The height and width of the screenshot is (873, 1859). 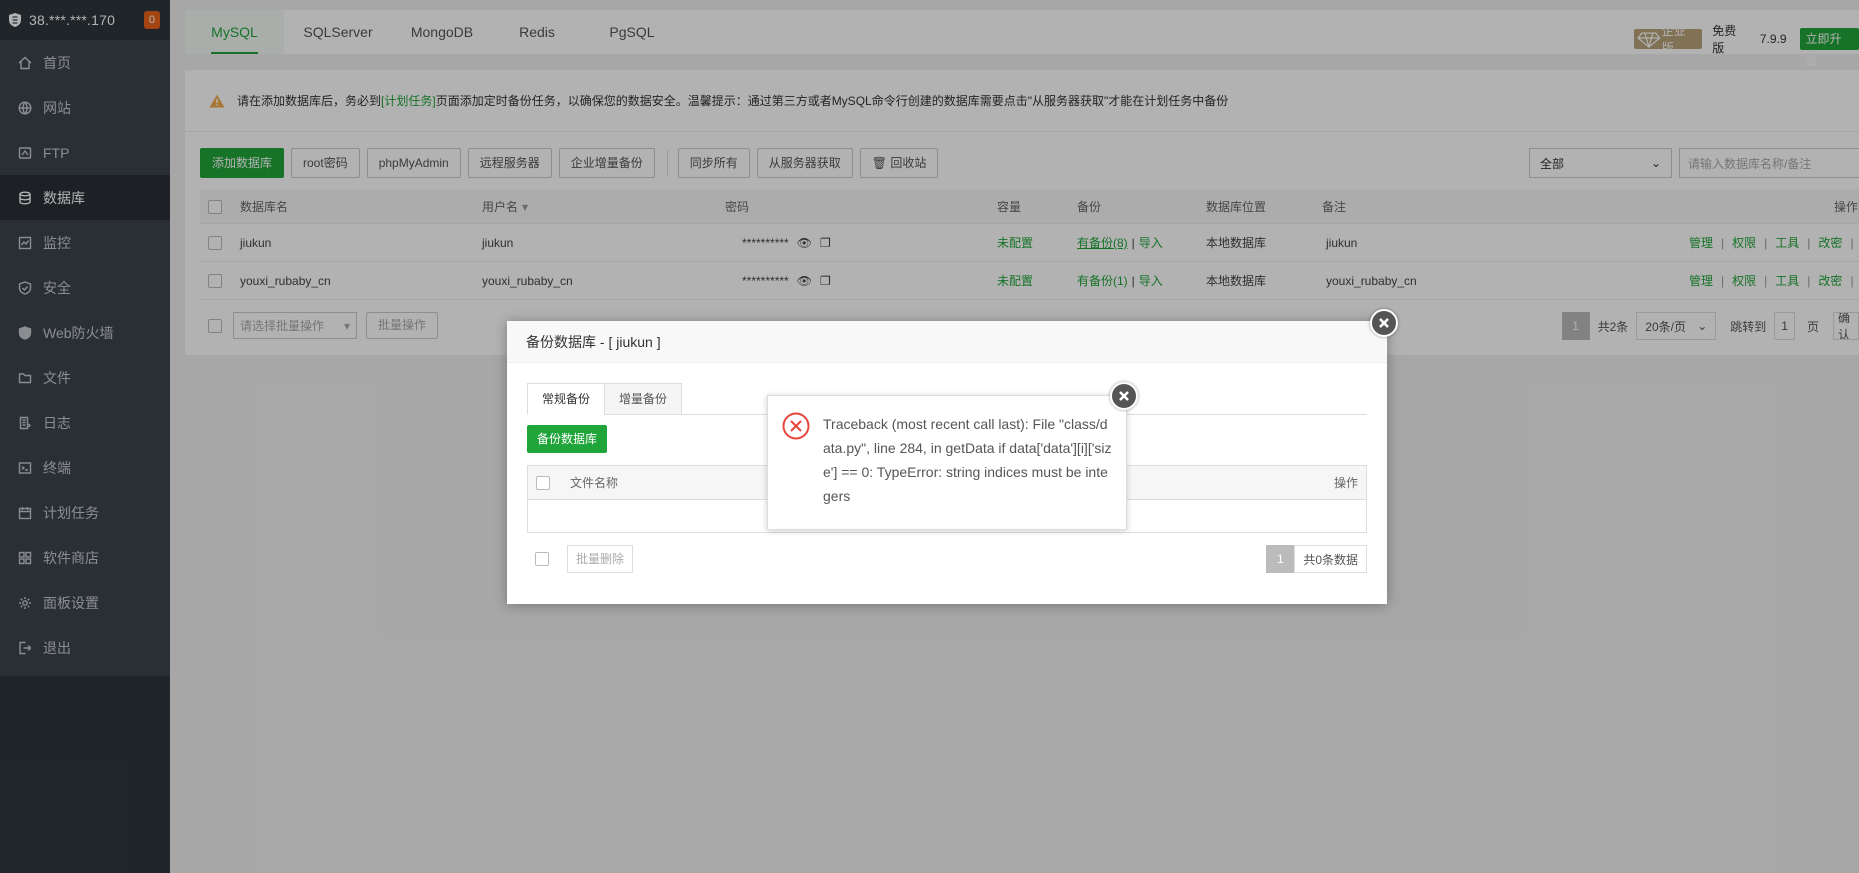 What do you see at coordinates (947, 342) in the screenshot?
I see `dialog-title: 备份数据库 - [ jiukun ]` at bounding box center [947, 342].